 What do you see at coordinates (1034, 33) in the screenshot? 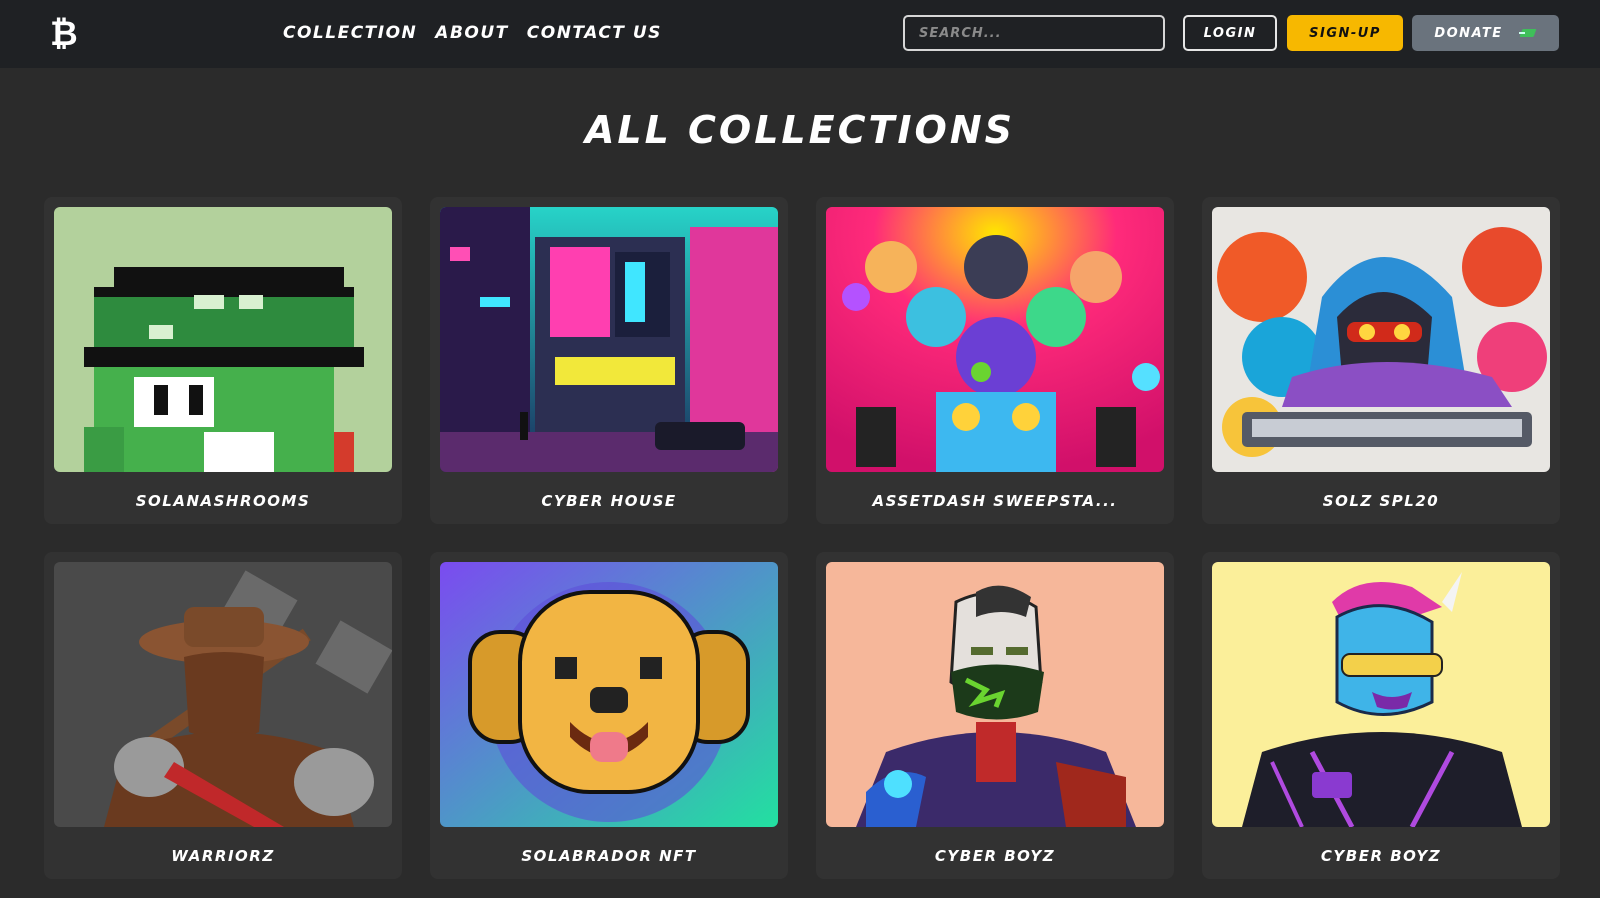
I see `search-input` at bounding box center [1034, 33].